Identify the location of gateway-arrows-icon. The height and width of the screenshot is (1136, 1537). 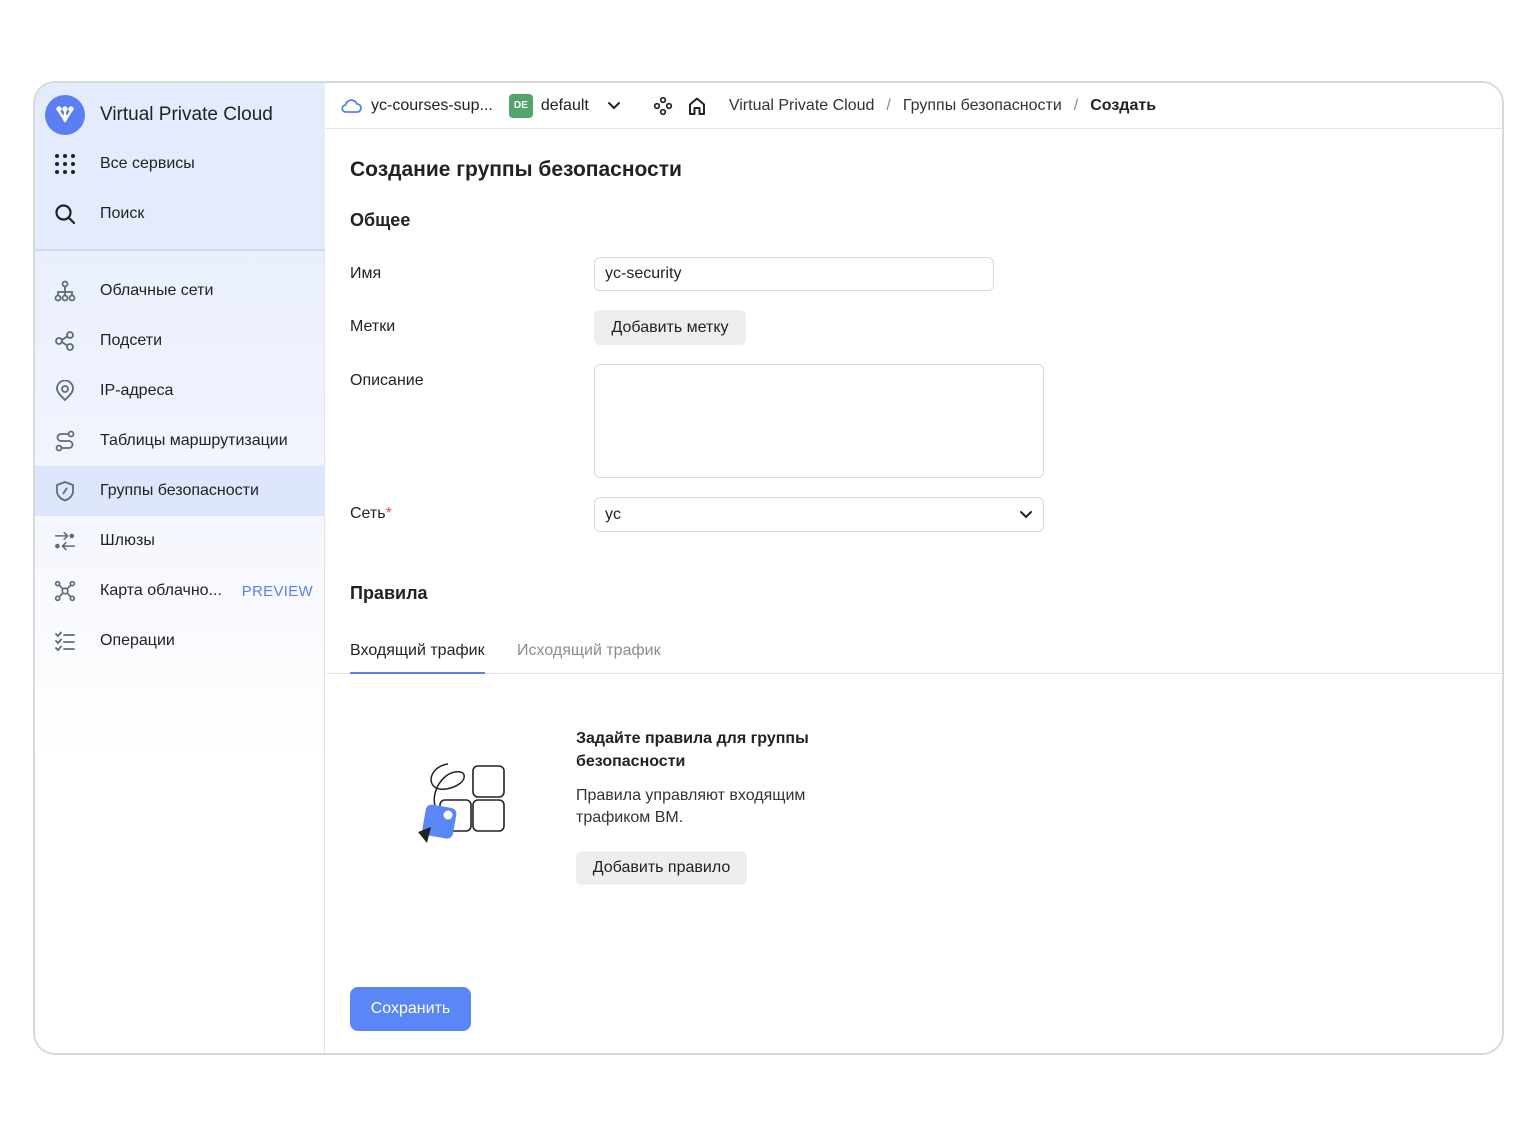
(65, 541).